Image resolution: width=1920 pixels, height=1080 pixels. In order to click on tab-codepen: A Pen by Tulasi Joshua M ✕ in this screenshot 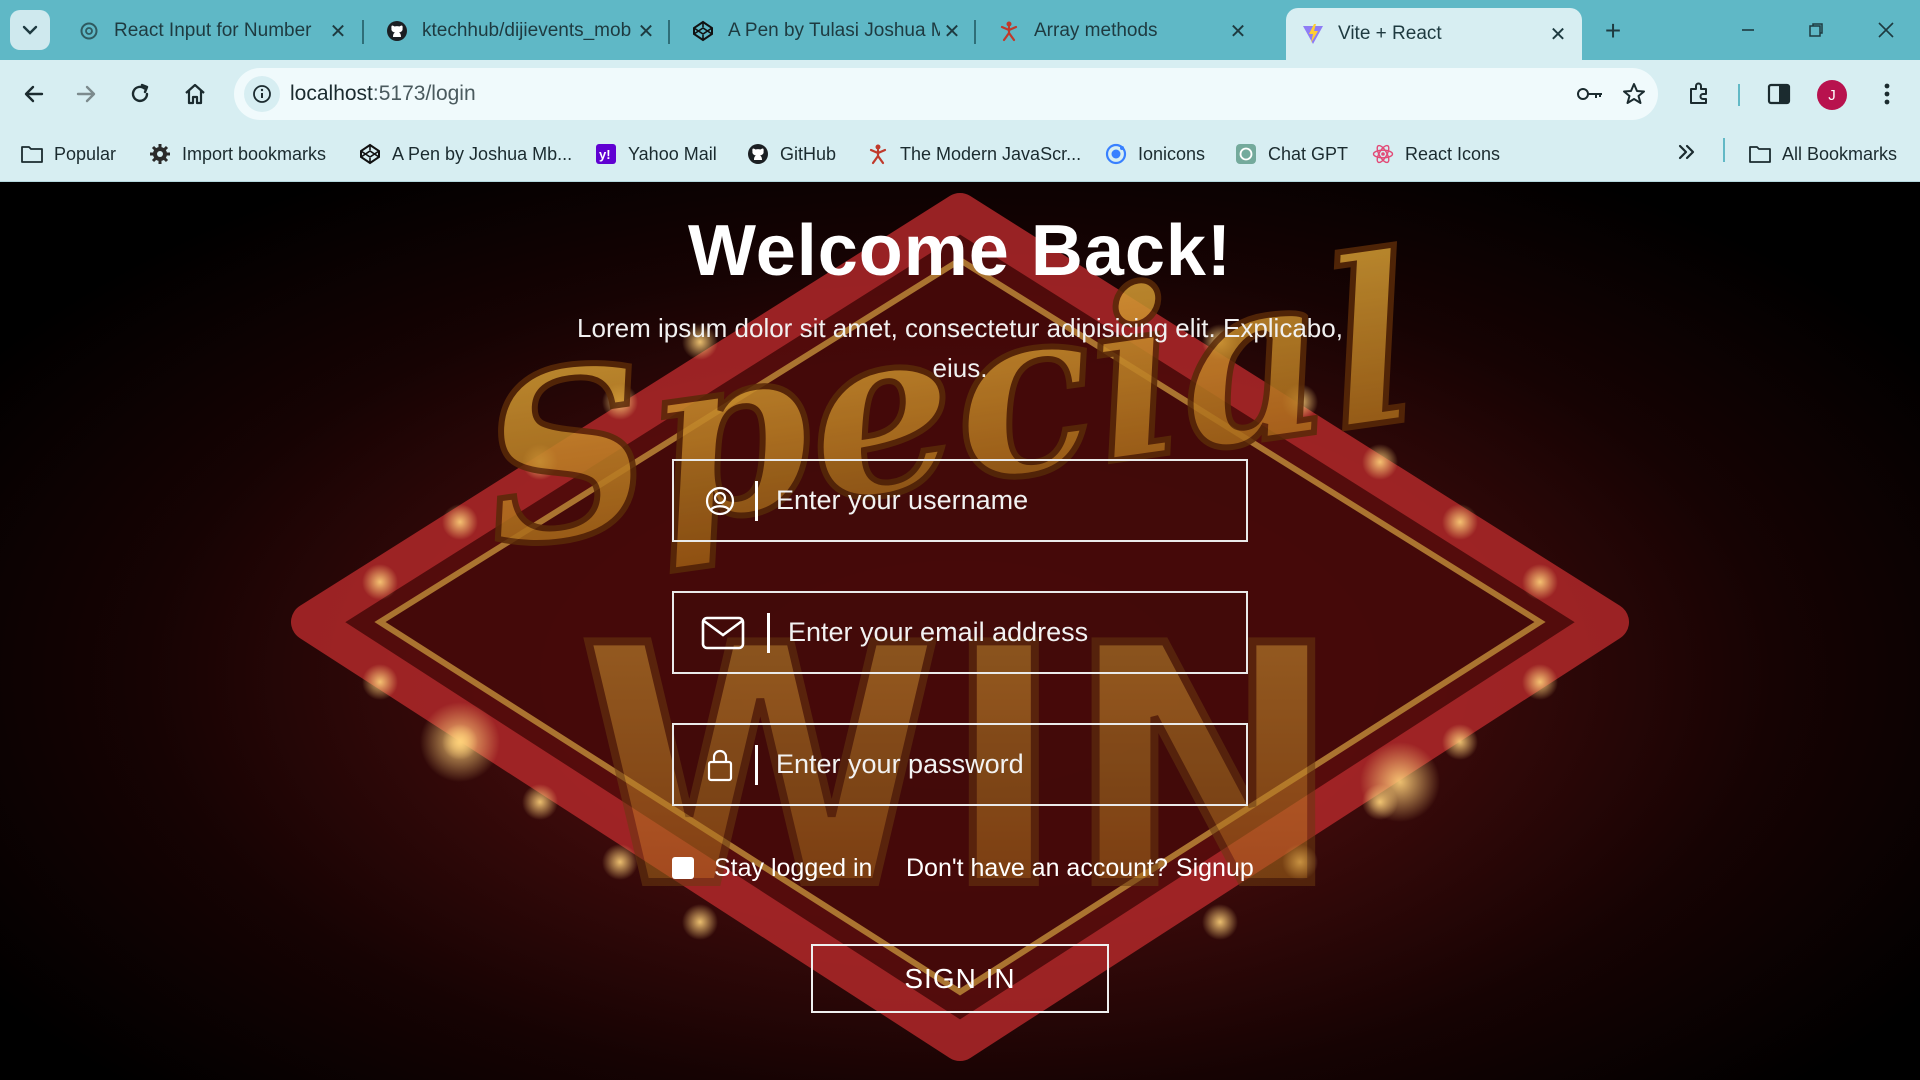, I will do `click(826, 31)`.